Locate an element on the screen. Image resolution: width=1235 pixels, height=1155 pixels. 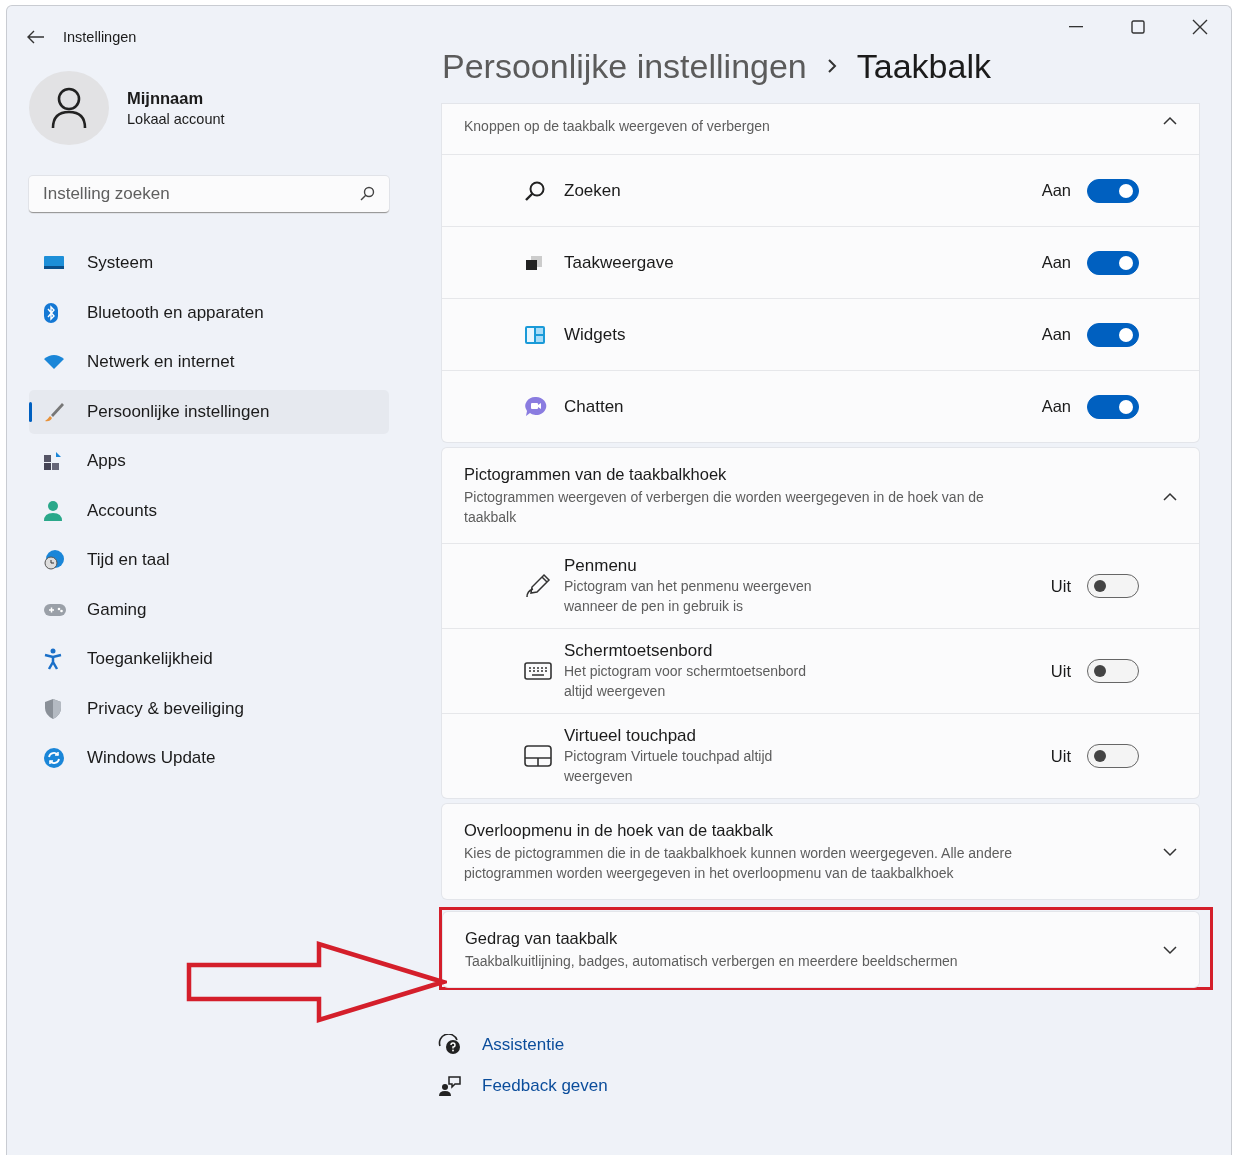
gamepad-icon is located at coordinates (55, 609).